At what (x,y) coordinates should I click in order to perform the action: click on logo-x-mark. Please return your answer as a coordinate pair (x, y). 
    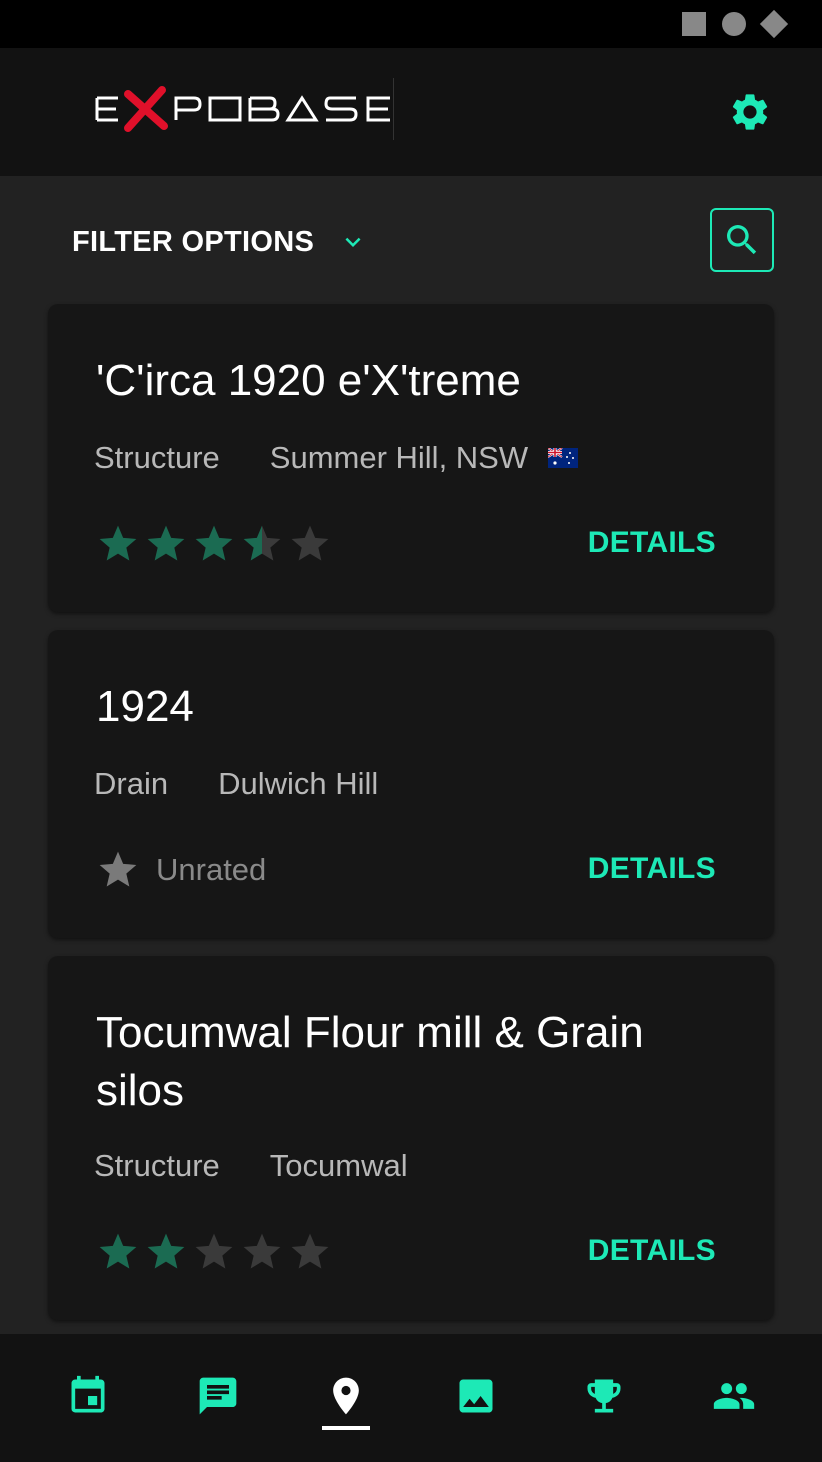
    Looking at the image, I should click on (146, 109).